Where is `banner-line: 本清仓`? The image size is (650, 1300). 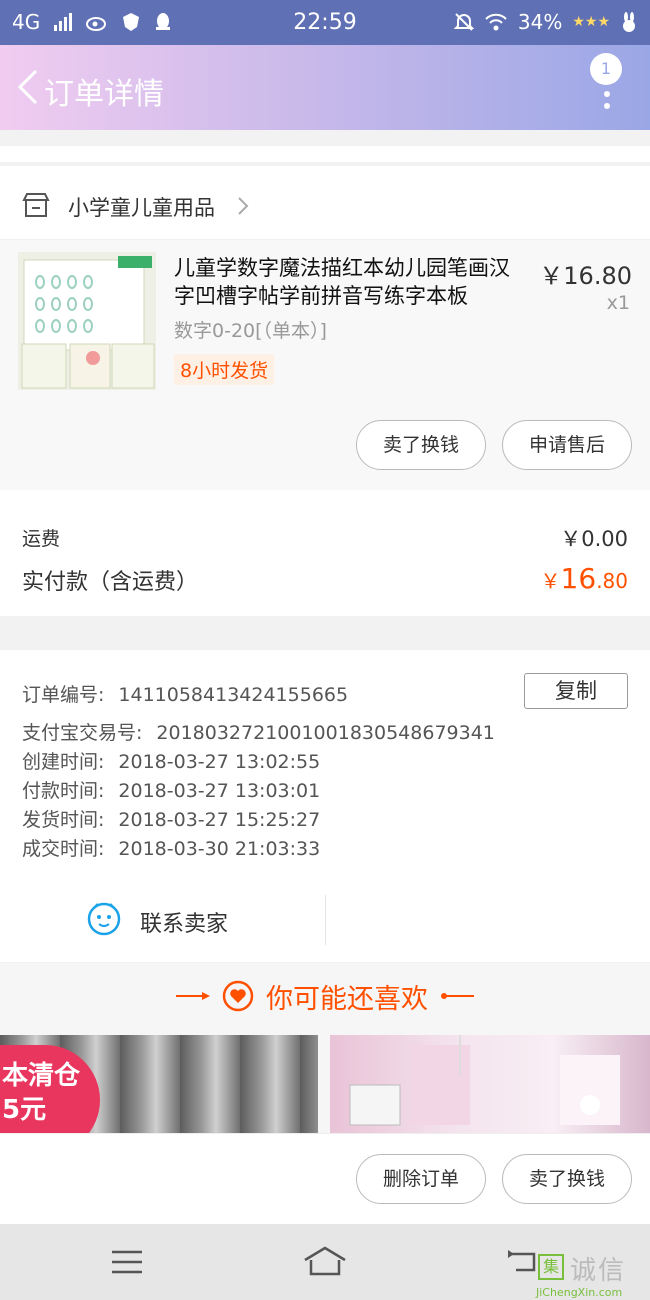 banner-line: 本清仓 is located at coordinates (41, 1076).